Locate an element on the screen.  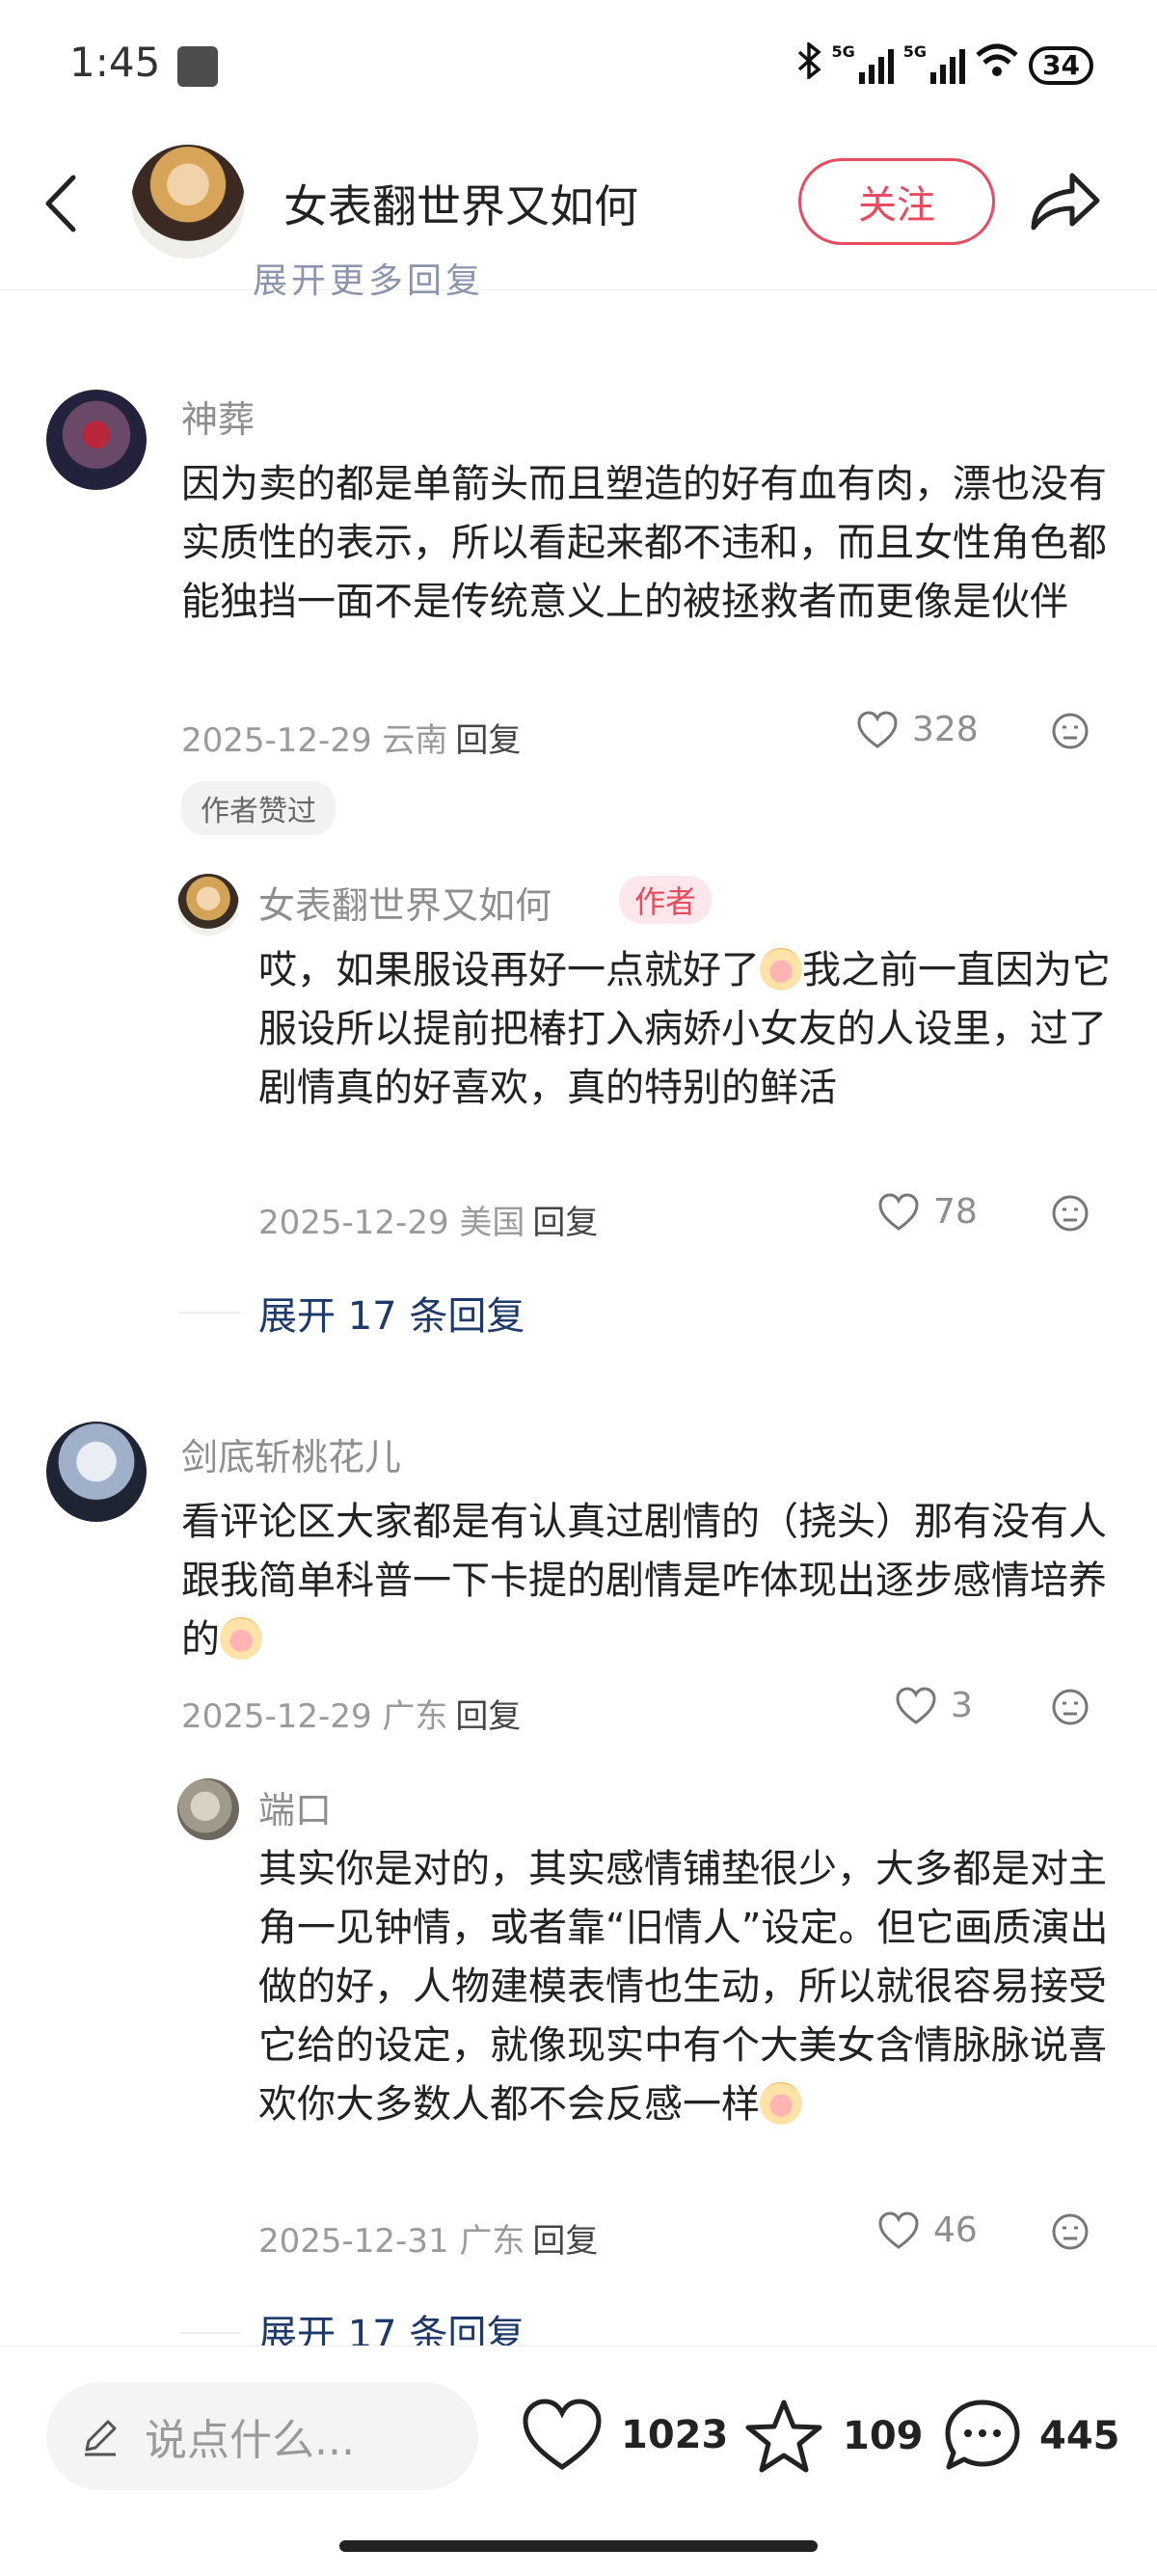
author-tag: 作者 is located at coordinates (666, 900).